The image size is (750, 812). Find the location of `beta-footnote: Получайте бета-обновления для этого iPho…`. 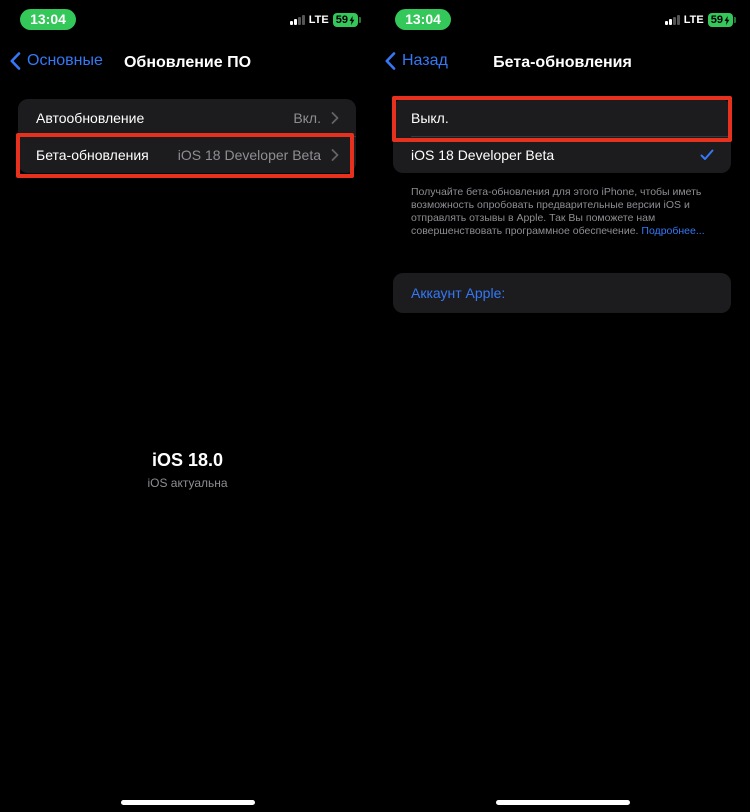

beta-footnote: Получайте бета-обновления для этого iPho… is located at coordinates (563, 212).